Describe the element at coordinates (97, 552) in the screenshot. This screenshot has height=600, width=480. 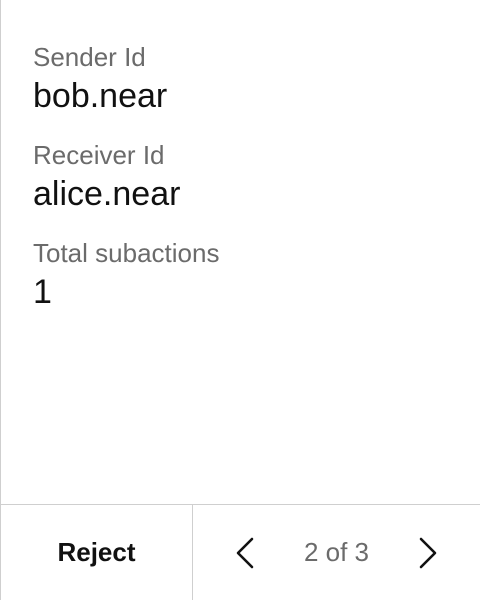
I see `reject-button: Reject` at that location.